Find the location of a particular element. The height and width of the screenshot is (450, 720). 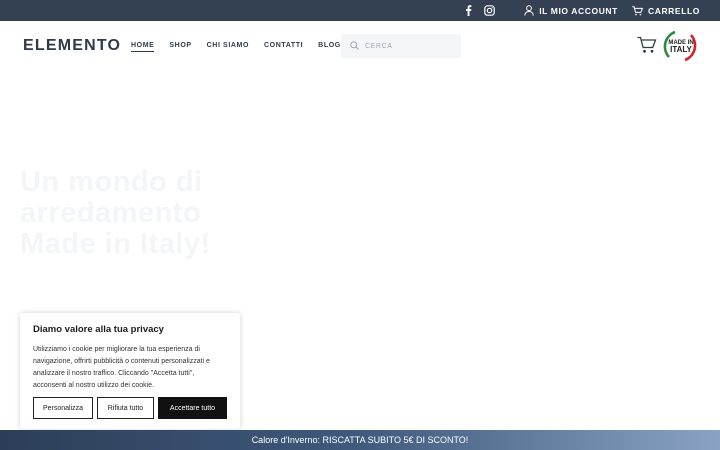

nav-item-shop: SHOP is located at coordinates (180, 47).